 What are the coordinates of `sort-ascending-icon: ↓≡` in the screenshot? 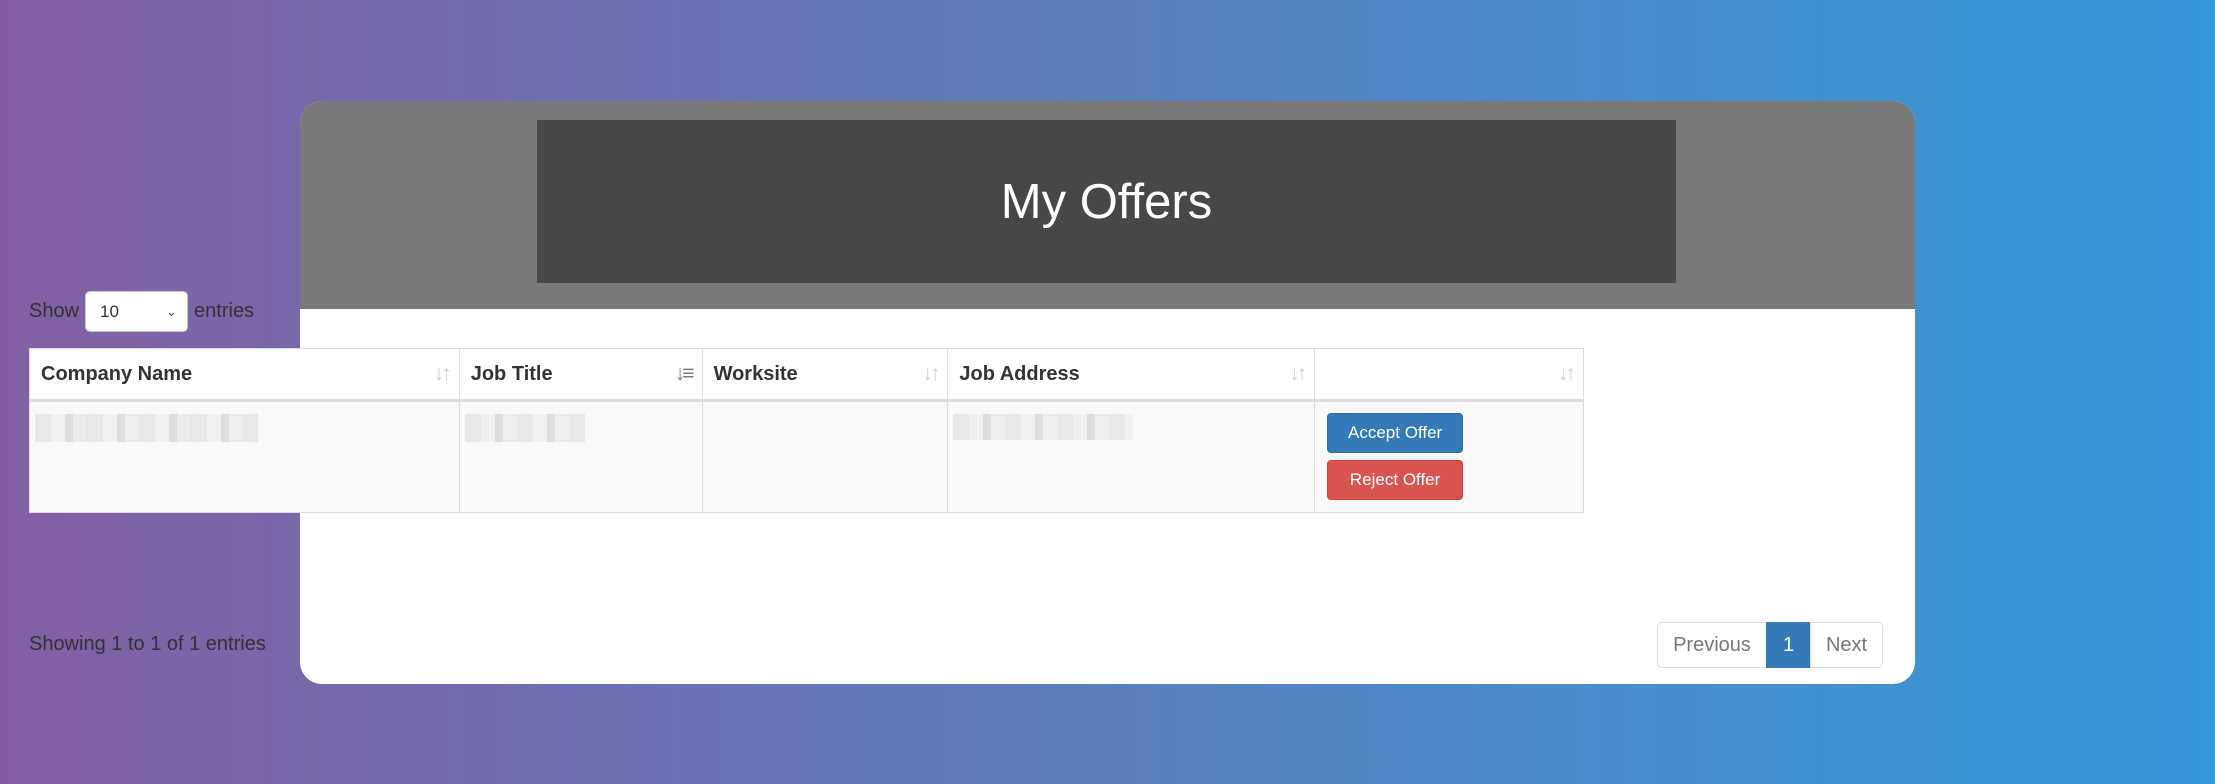 It's located at (684, 373).